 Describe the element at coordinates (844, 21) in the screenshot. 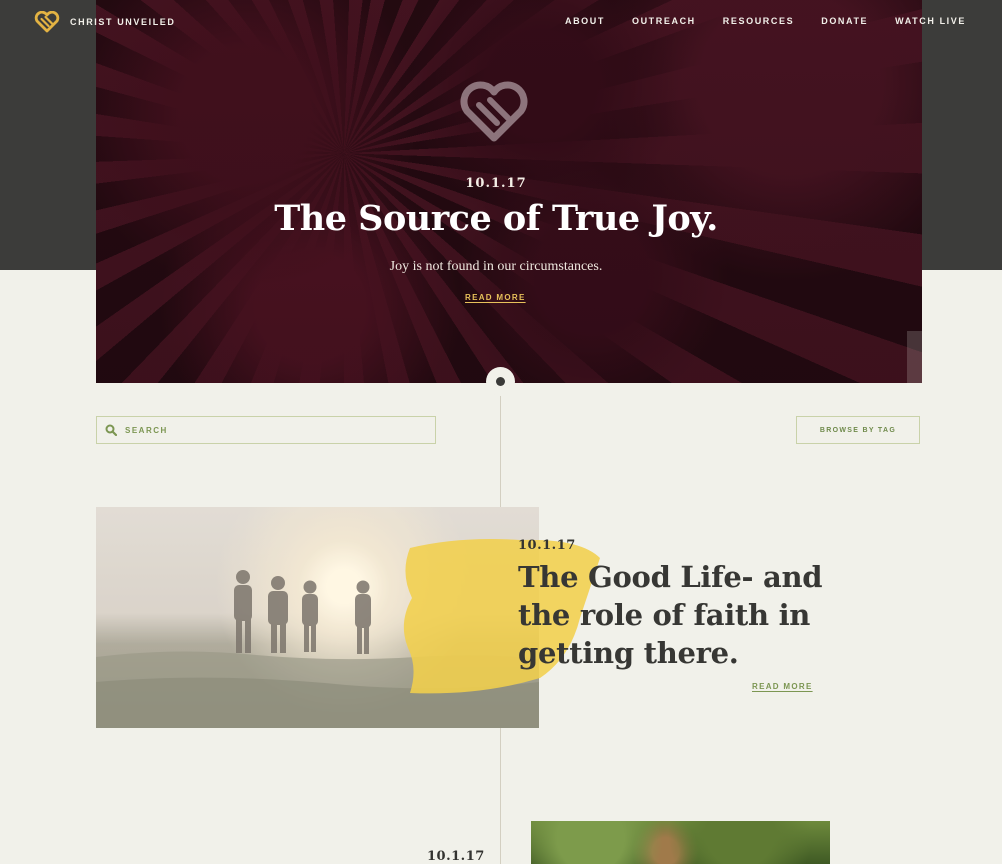

I see `nav-donate: DONATE` at that location.